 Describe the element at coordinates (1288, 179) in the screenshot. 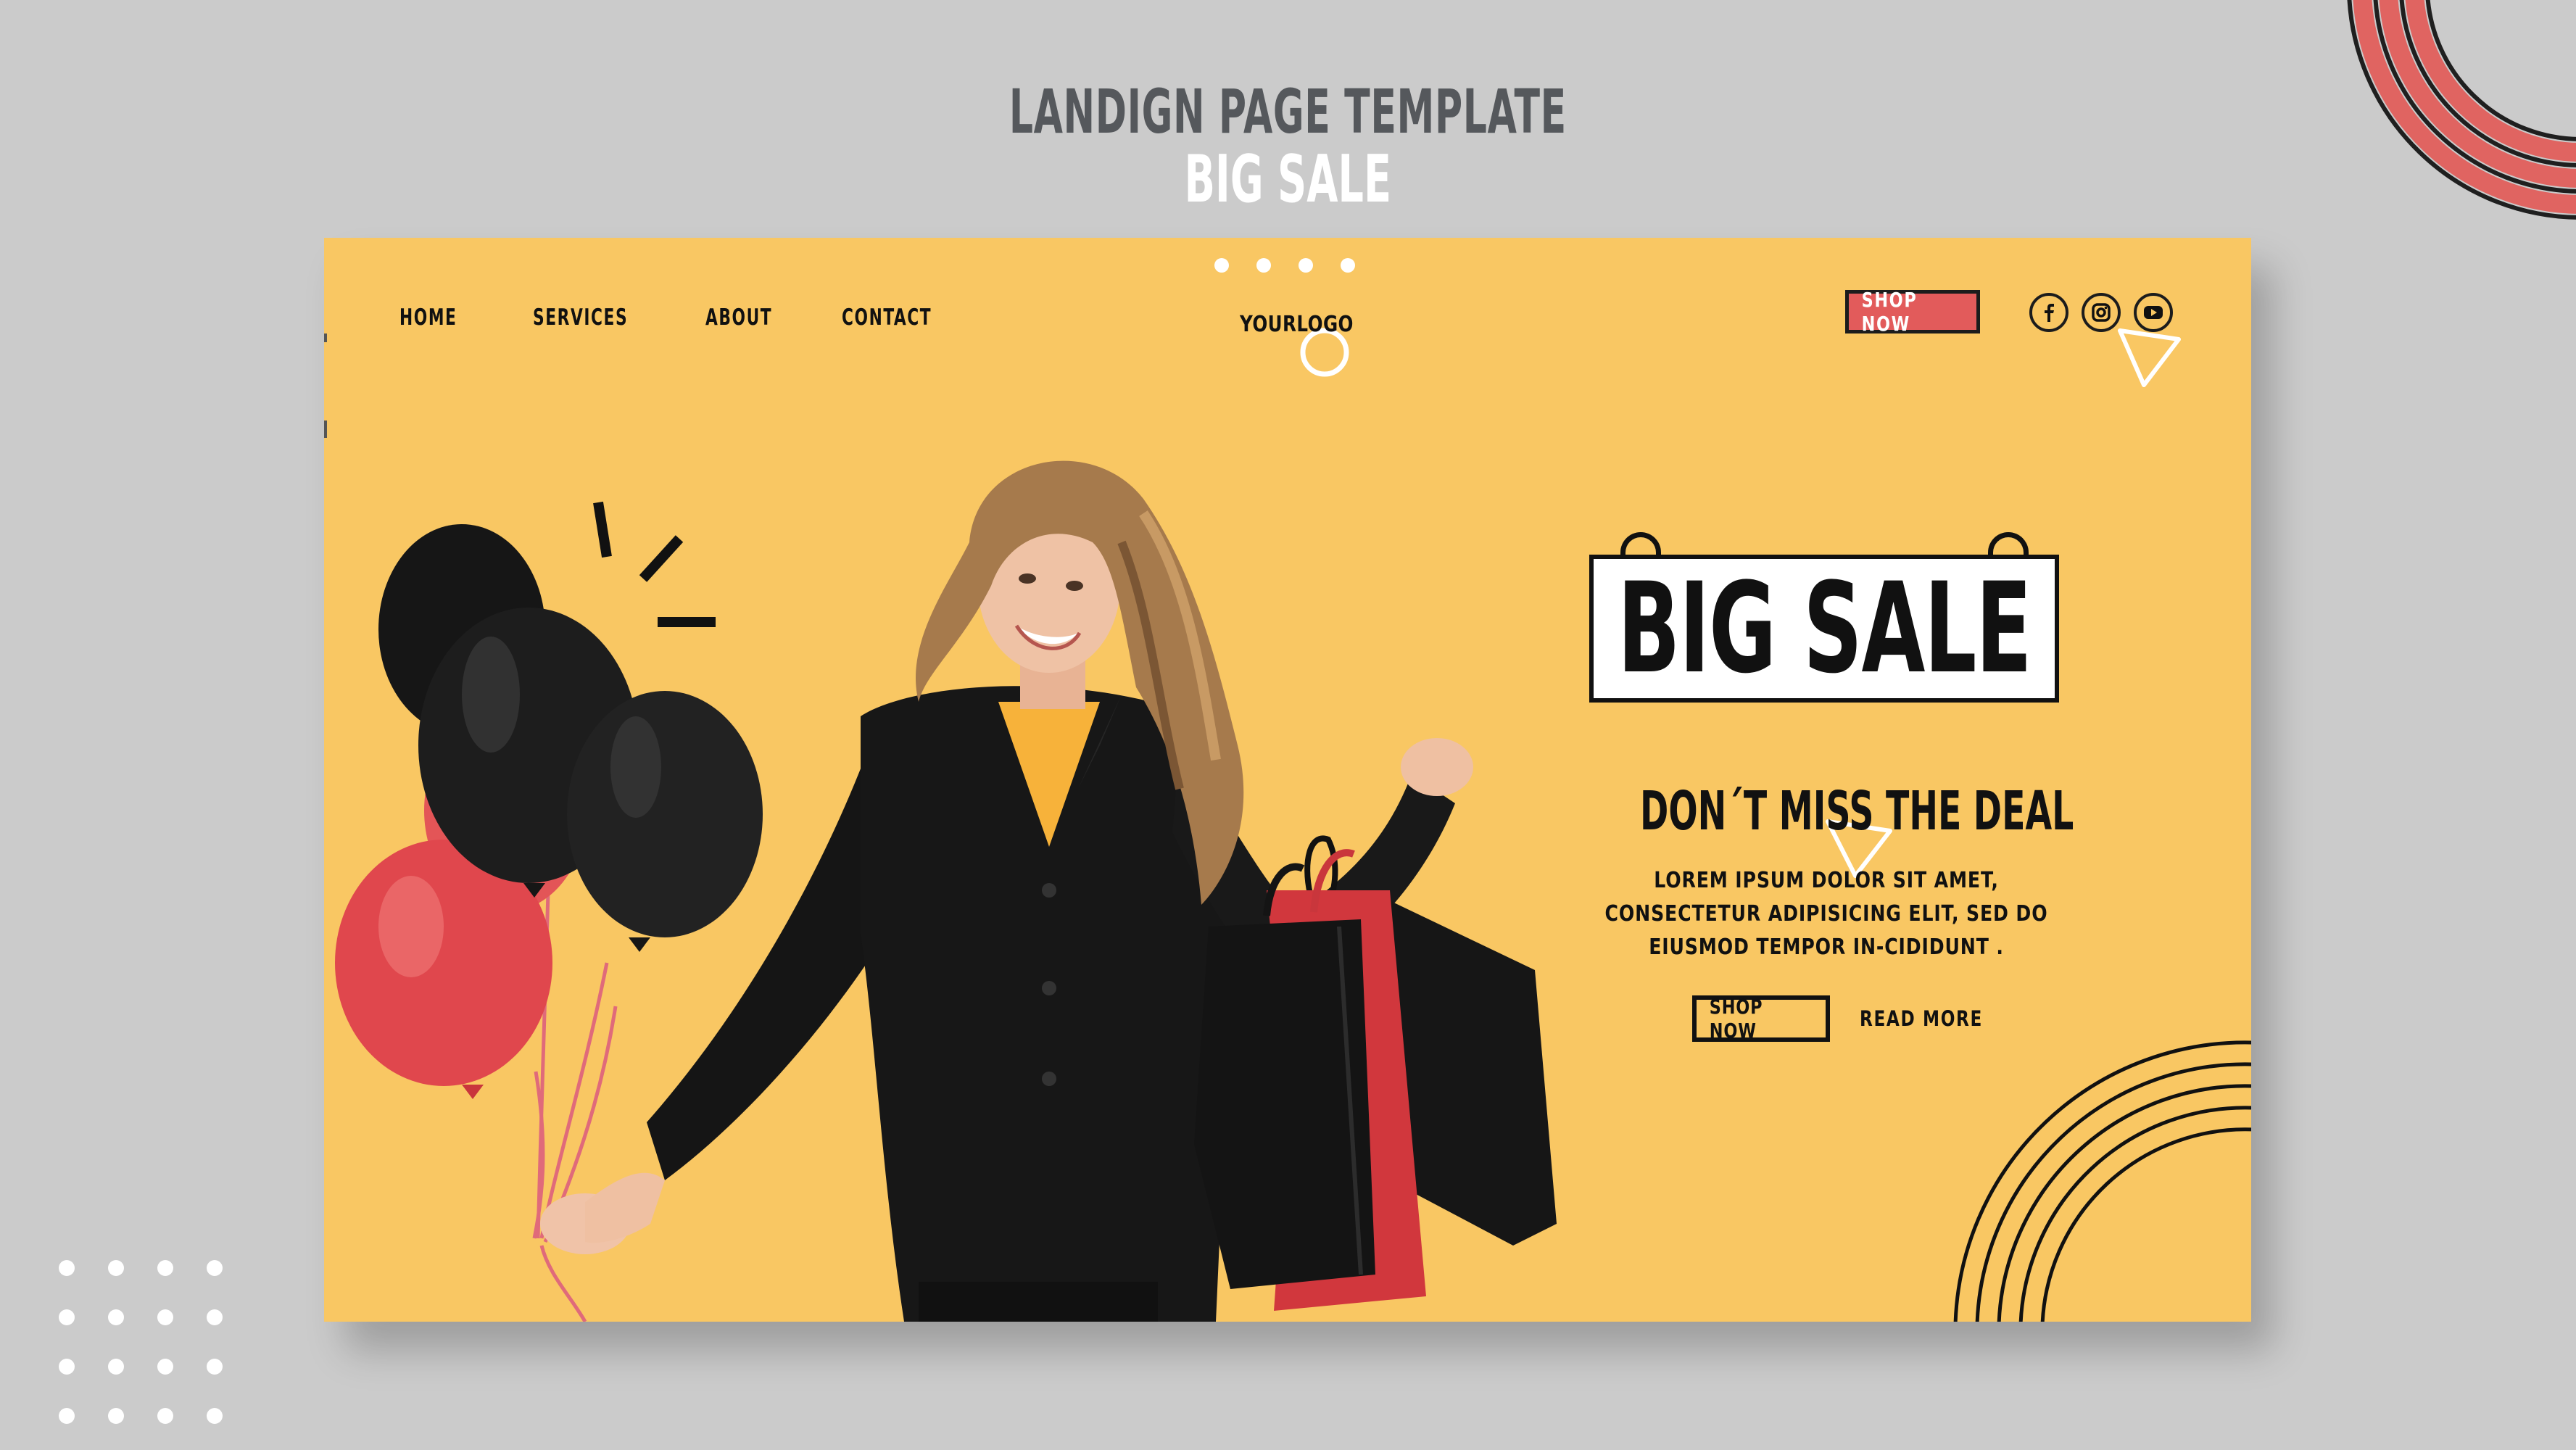

I see `page-header-subtitle: BIG SALE` at that location.